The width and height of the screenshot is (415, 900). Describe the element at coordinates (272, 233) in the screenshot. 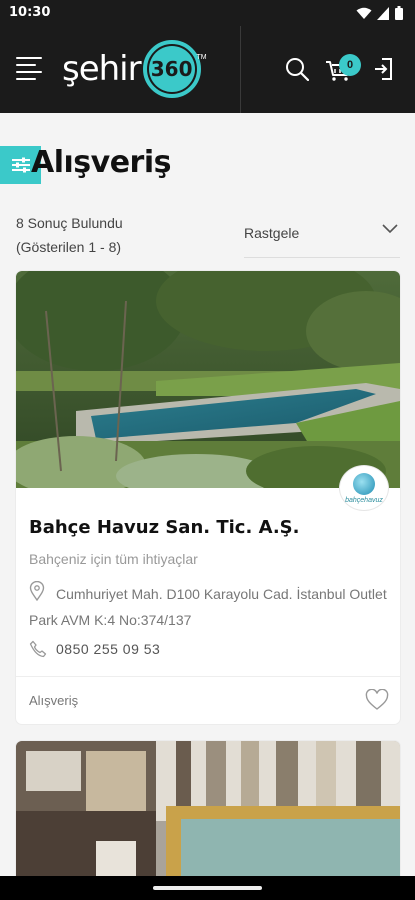

I see `sort-selected: Rastgele` at that location.